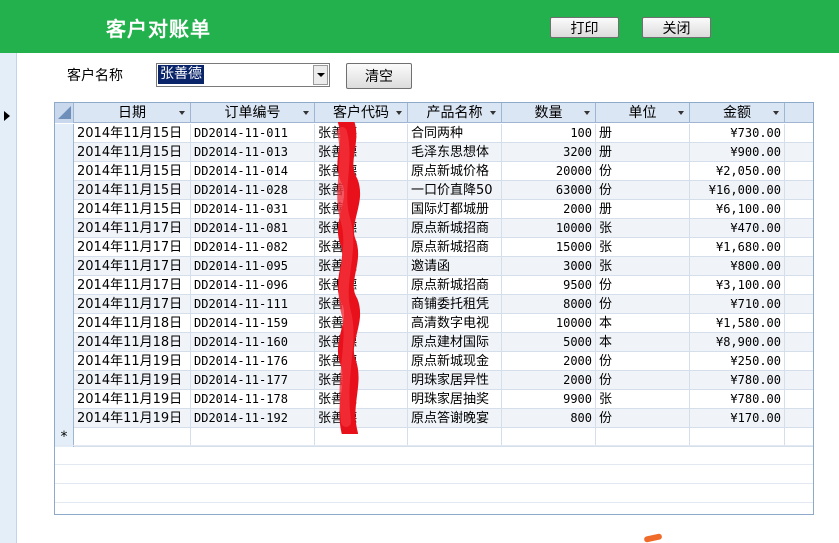 The image size is (839, 543). Describe the element at coordinates (549, 342) in the screenshot. I see `cell-quantity: 5000` at that location.